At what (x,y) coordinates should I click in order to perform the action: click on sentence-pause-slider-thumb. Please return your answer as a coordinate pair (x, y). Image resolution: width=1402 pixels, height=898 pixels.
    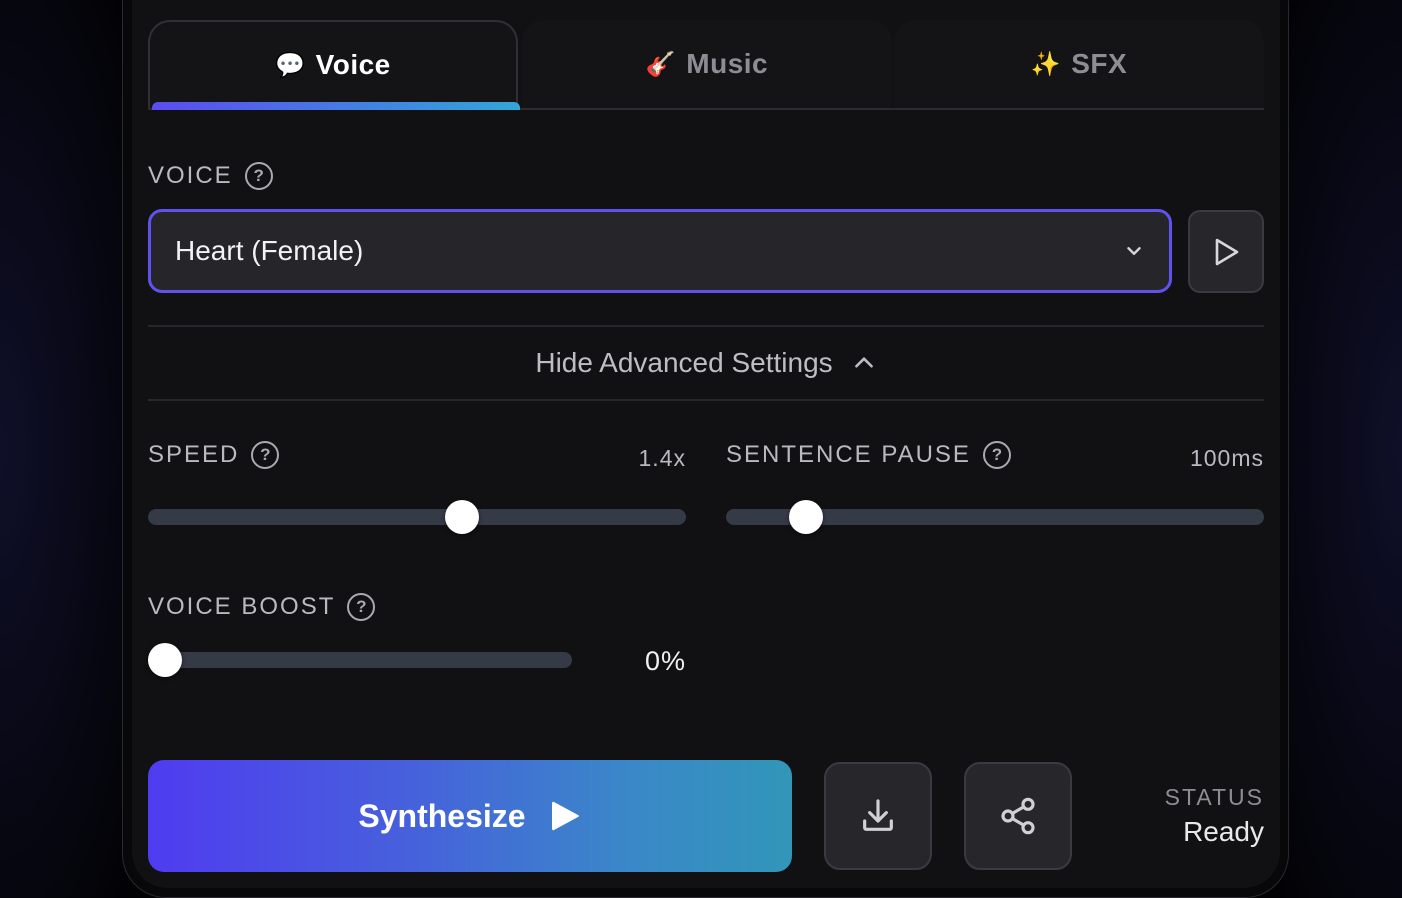
    Looking at the image, I should click on (806, 517).